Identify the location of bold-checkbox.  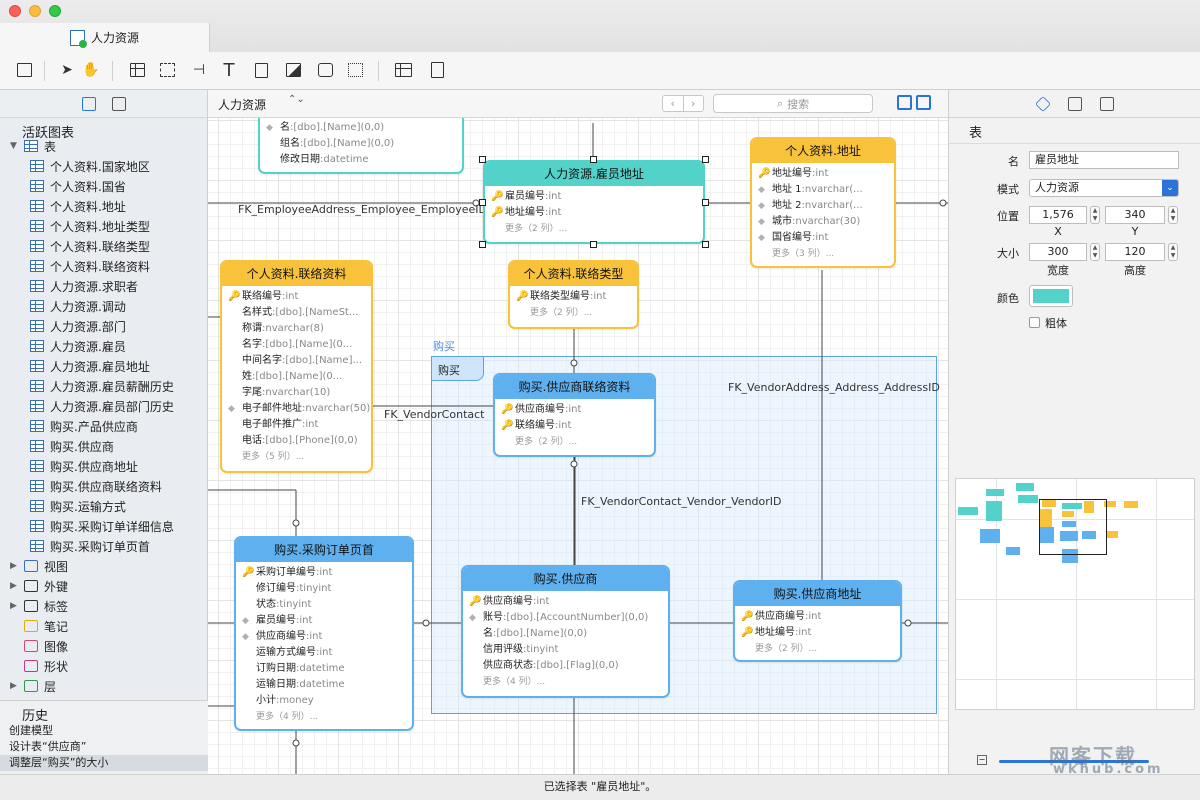
(1034, 322).